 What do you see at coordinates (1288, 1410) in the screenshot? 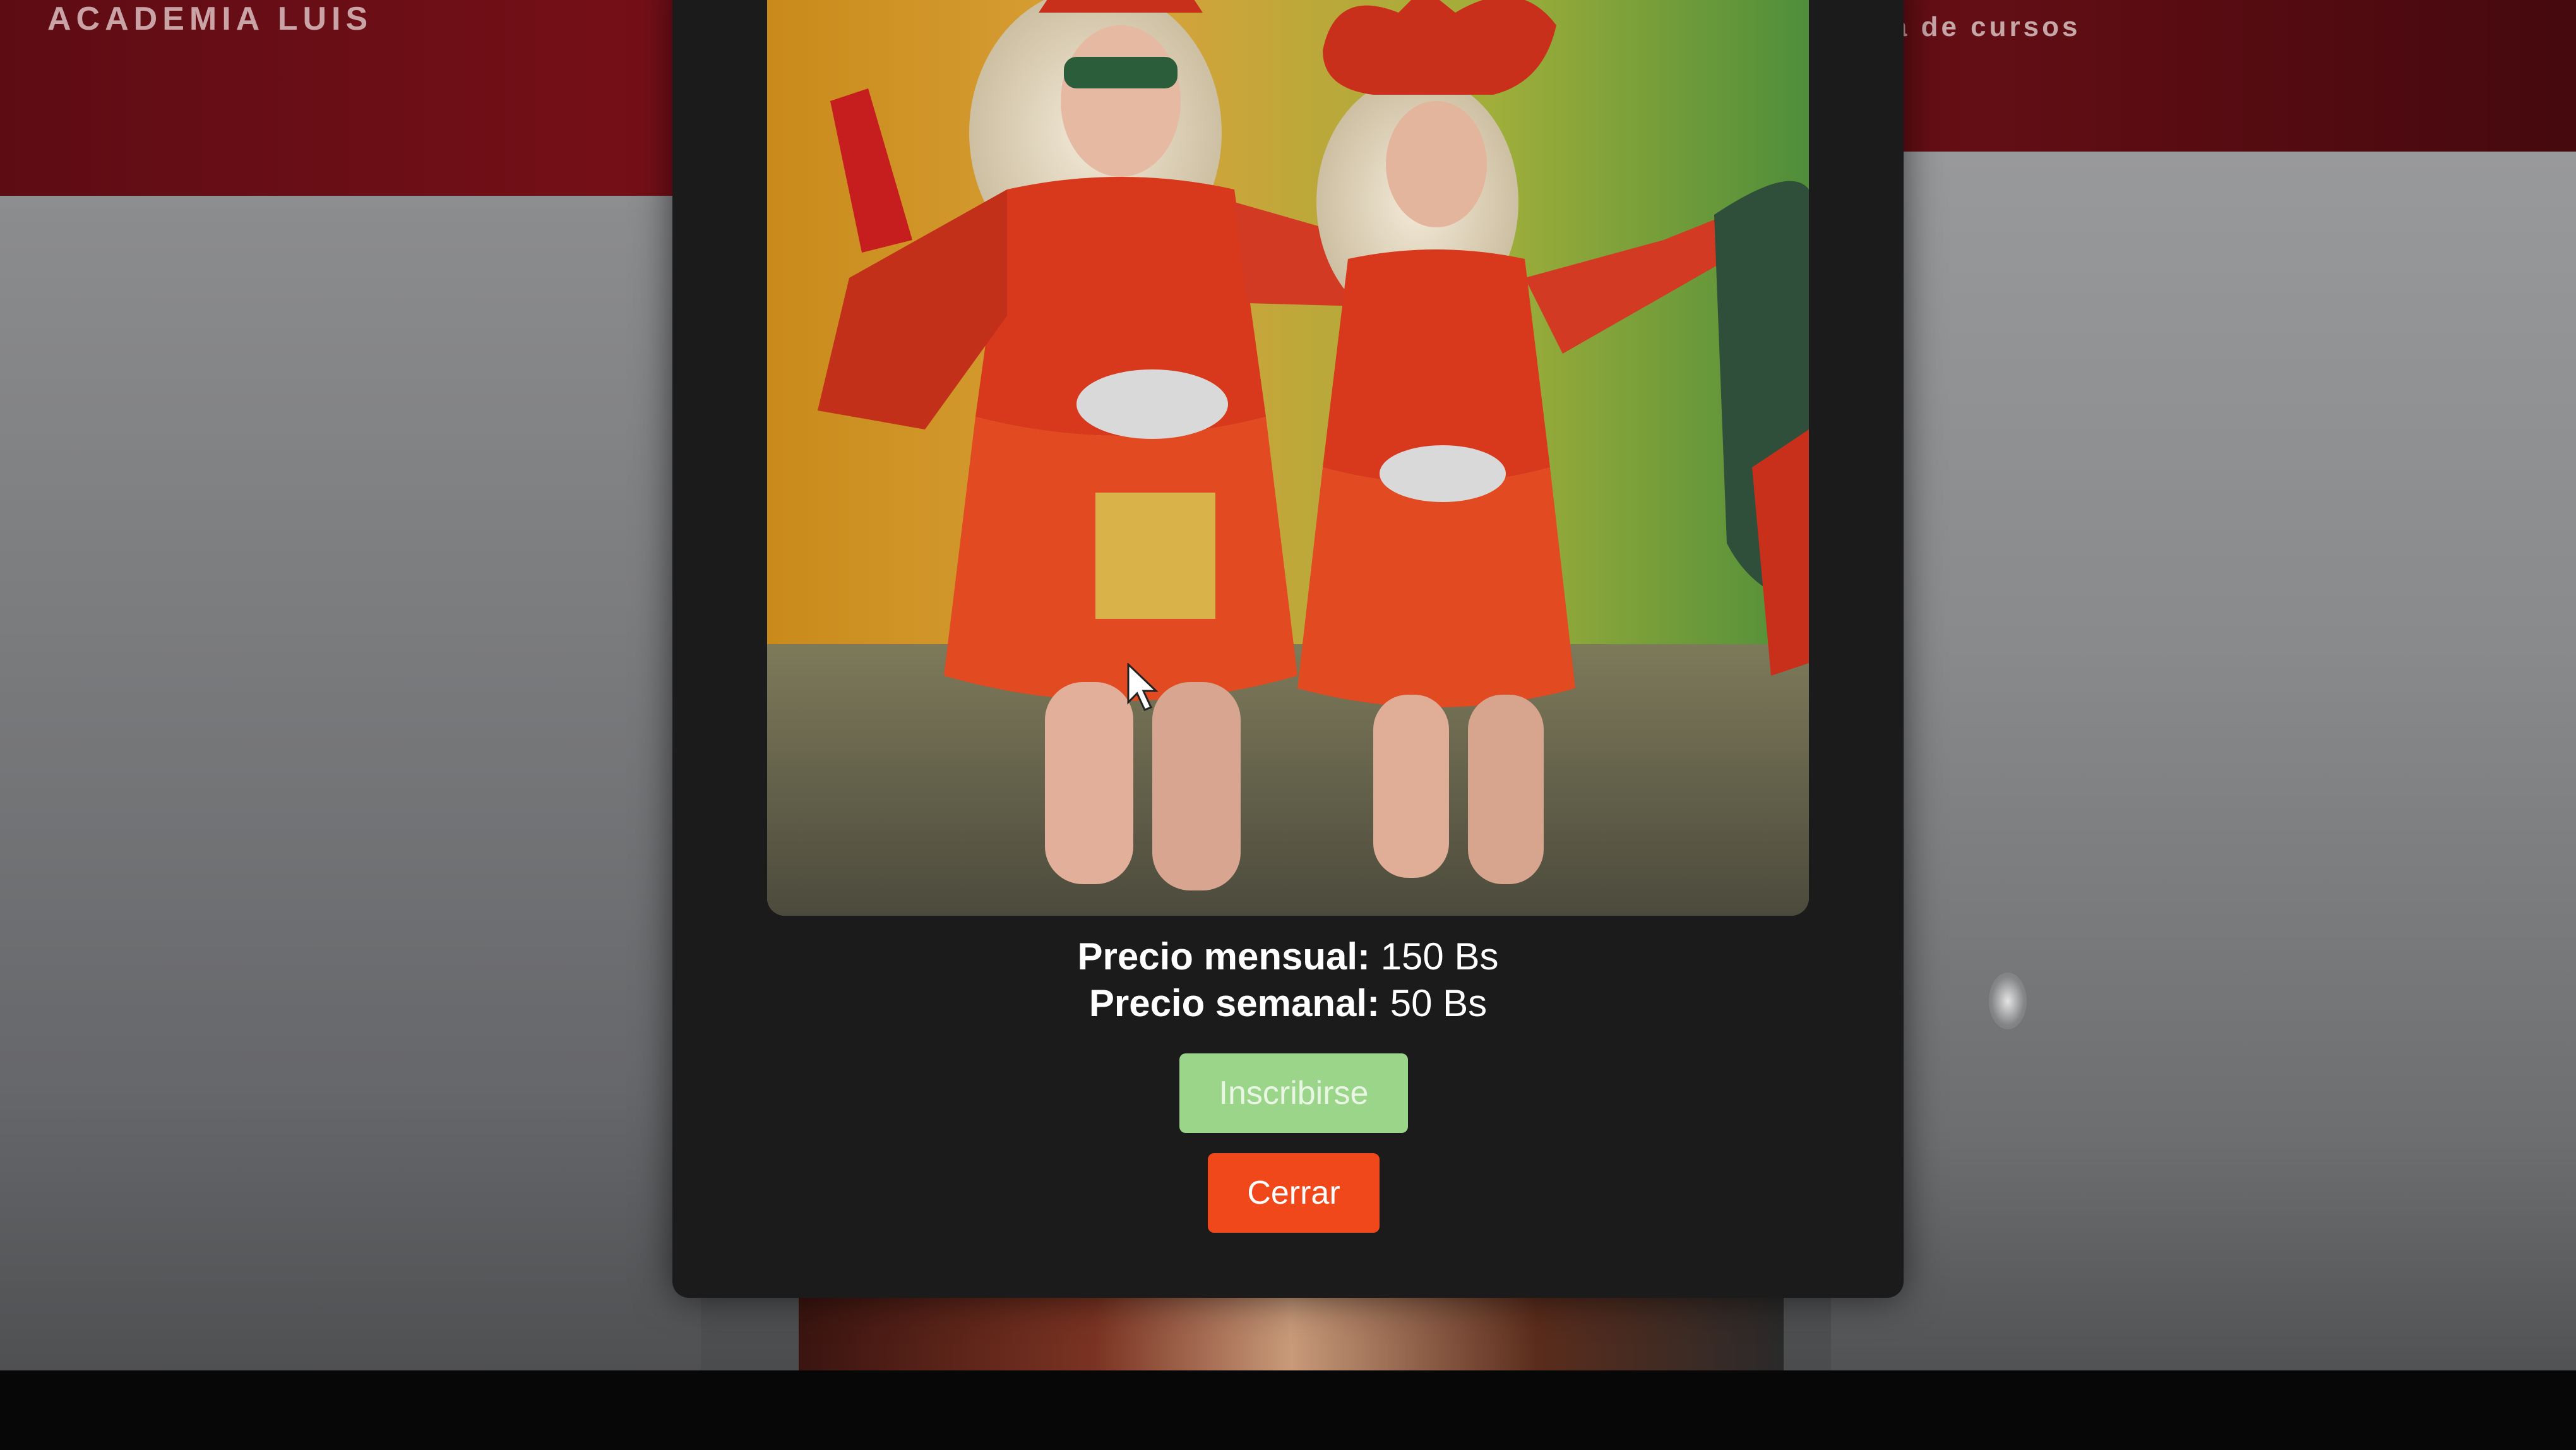
I see `monitor-bezel` at bounding box center [1288, 1410].